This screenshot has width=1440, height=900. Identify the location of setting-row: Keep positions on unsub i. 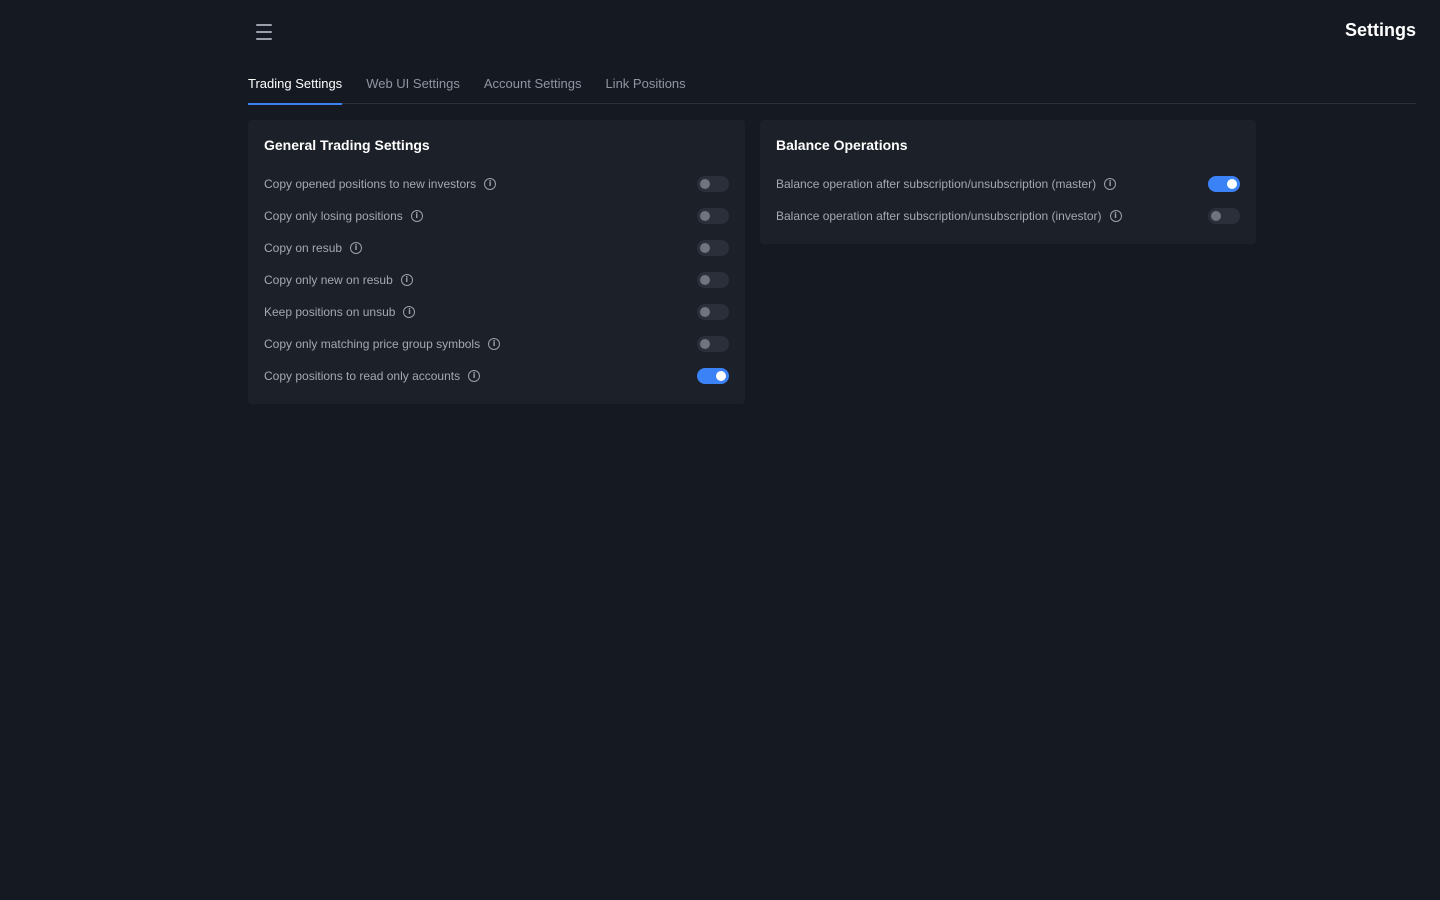
(496, 312).